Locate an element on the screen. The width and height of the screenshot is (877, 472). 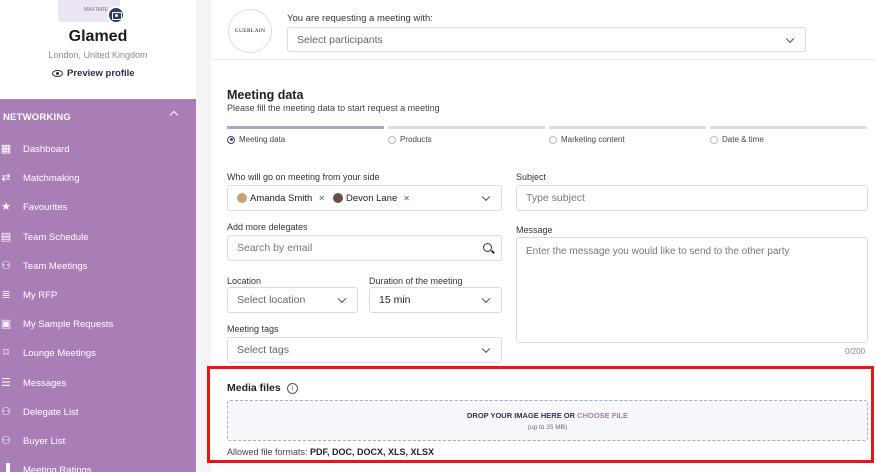
sidebar-item-buyer-list: ⚇ Buyer List is located at coordinates (98, 441).